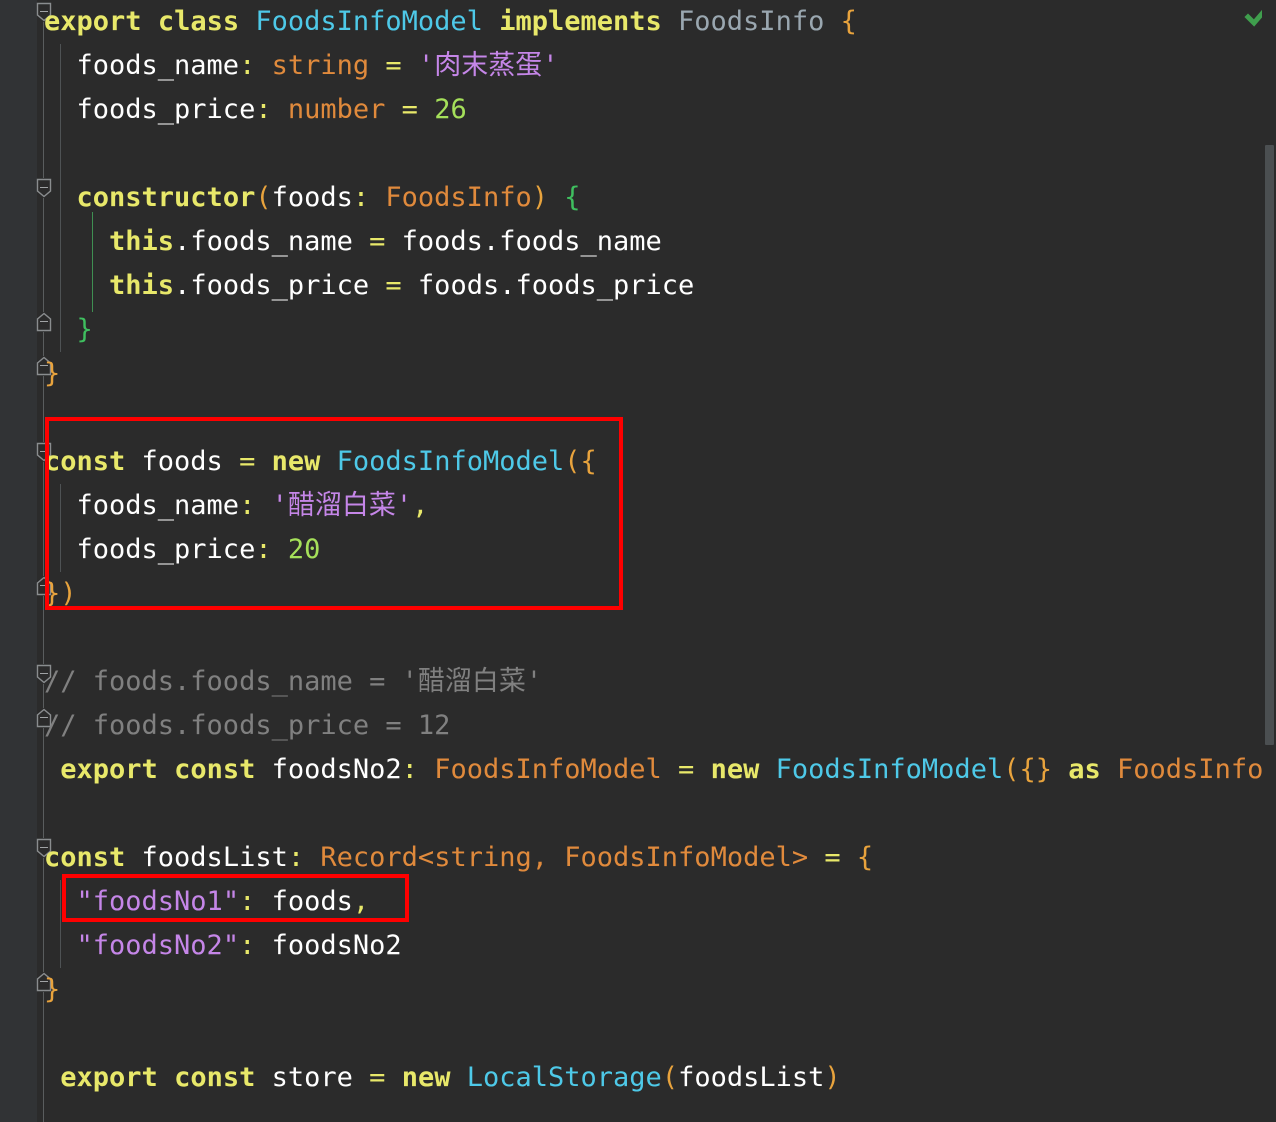 The height and width of the screenshot is (1122, 1276). I want to click on code-line: foods_name: '醋溜白菜',, so click(236, 506).